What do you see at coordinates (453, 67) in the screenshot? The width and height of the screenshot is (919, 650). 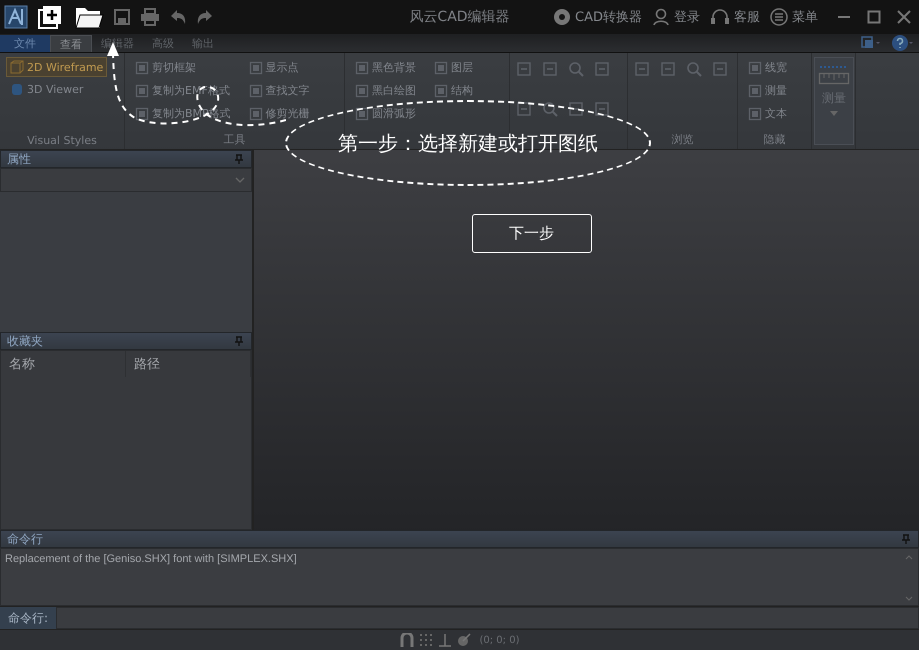 I see `ribbon-button: 图层` at bounding box center [453, 67].